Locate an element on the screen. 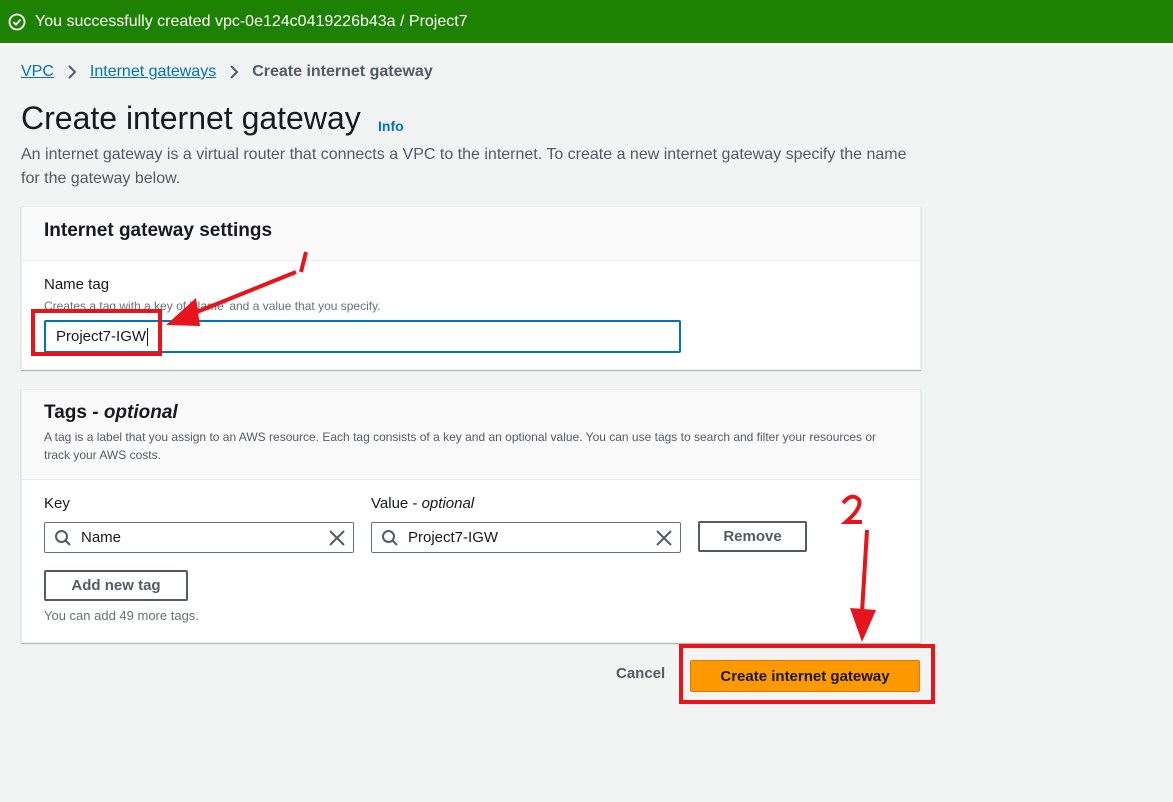 This screenshot has width=1173, height=802. panel-title: Tags - optional is located at coordinates (111, 412).